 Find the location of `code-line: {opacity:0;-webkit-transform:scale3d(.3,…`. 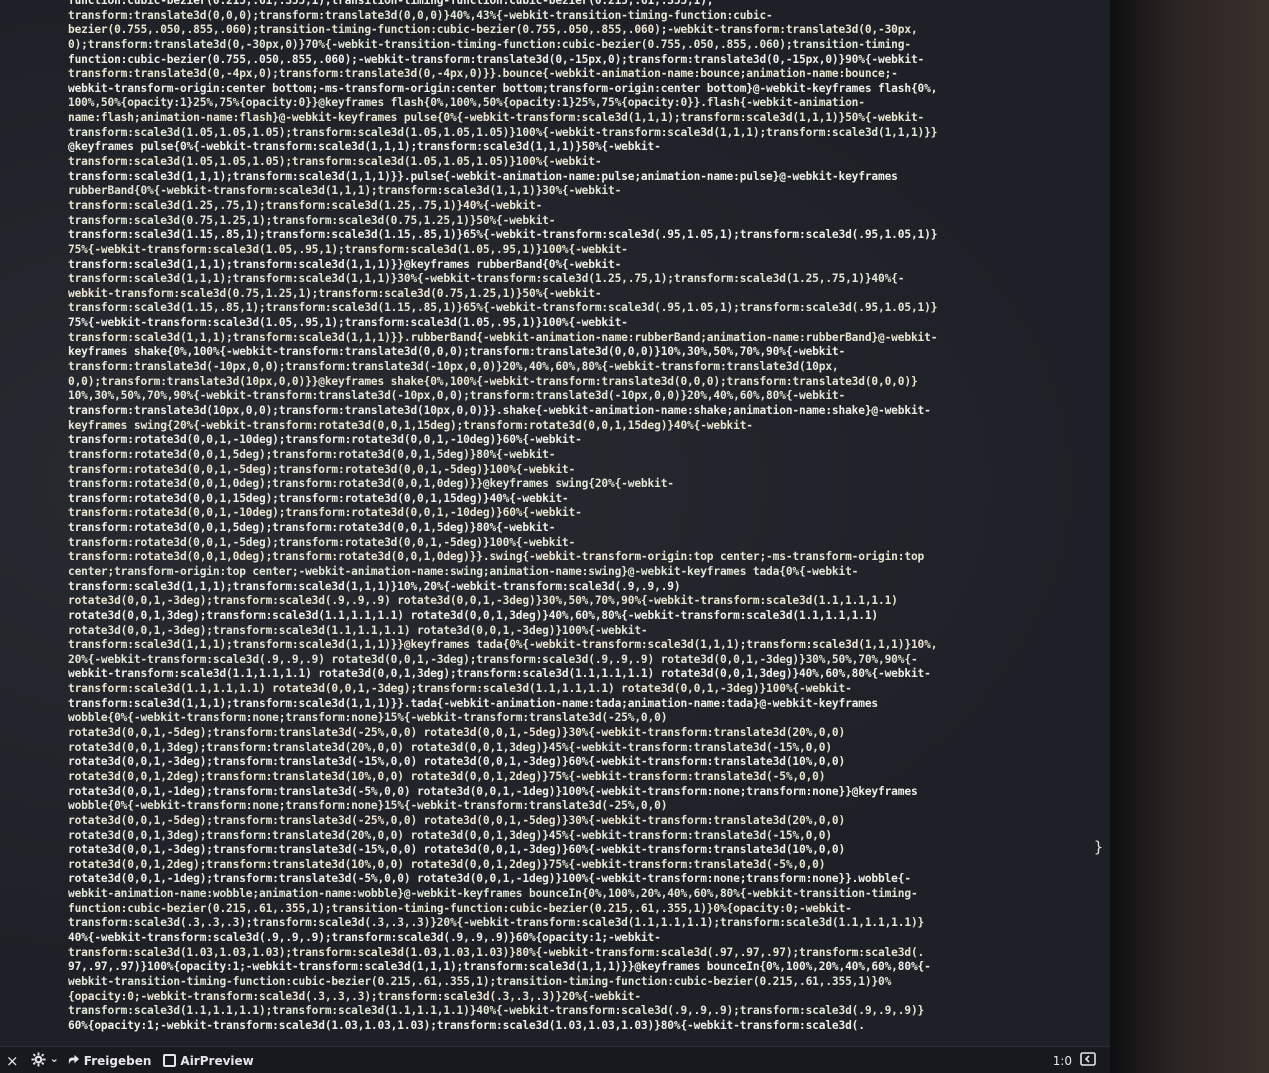

code-line: {opacity:0;-webkit-transform:scale3d(.3,… is located at coordinates (573, 997).